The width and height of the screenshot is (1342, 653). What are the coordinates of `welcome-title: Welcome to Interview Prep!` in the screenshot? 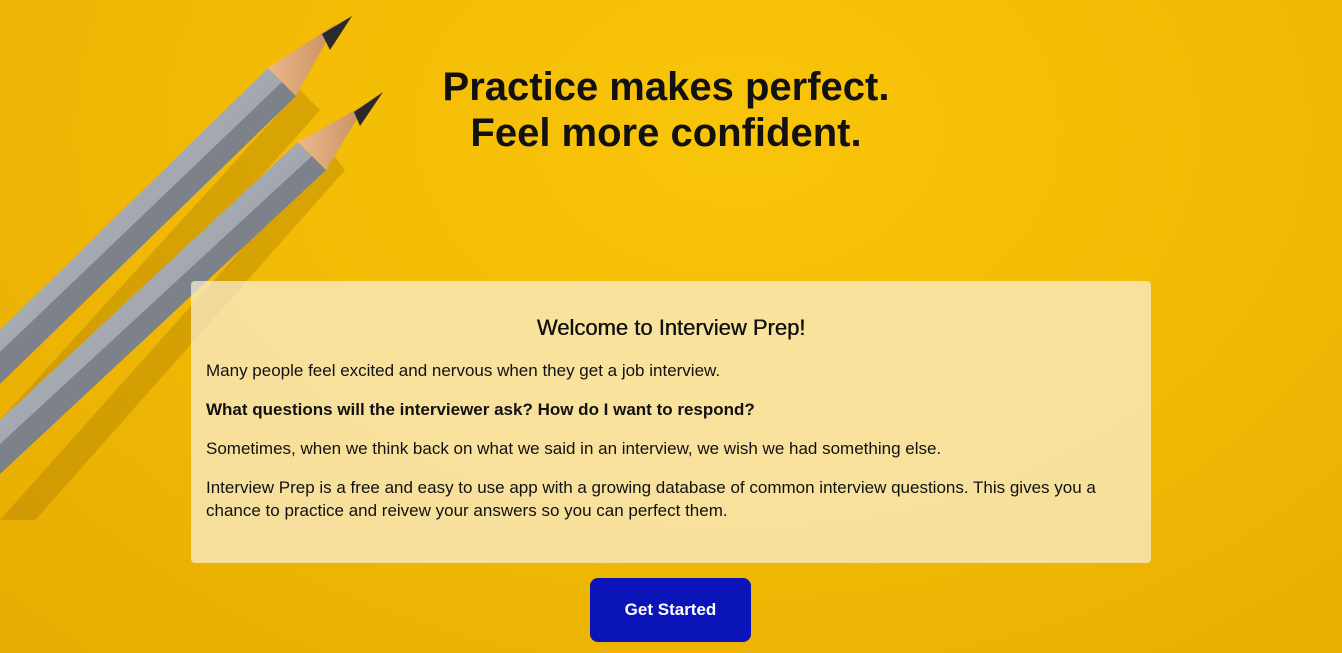 It's located at (671, 327).